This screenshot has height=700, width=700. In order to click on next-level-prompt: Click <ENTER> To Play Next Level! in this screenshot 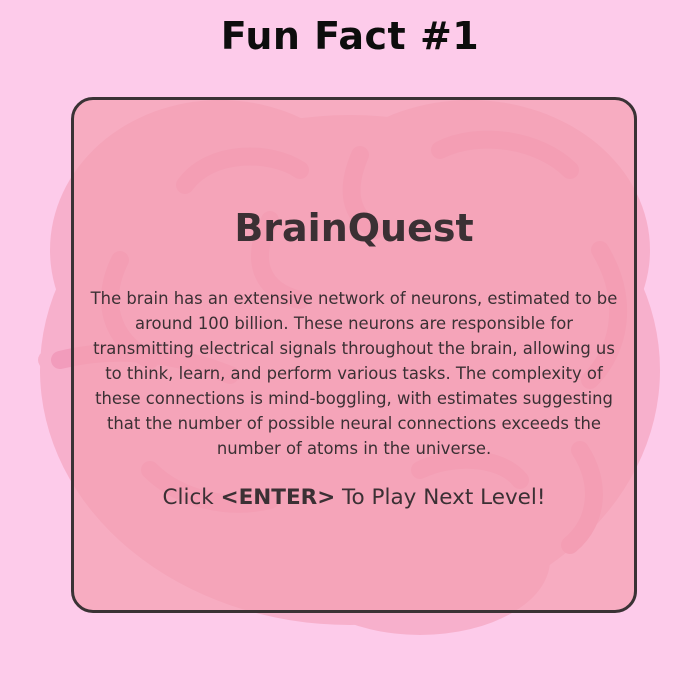, I will do `click(354, 497)`.